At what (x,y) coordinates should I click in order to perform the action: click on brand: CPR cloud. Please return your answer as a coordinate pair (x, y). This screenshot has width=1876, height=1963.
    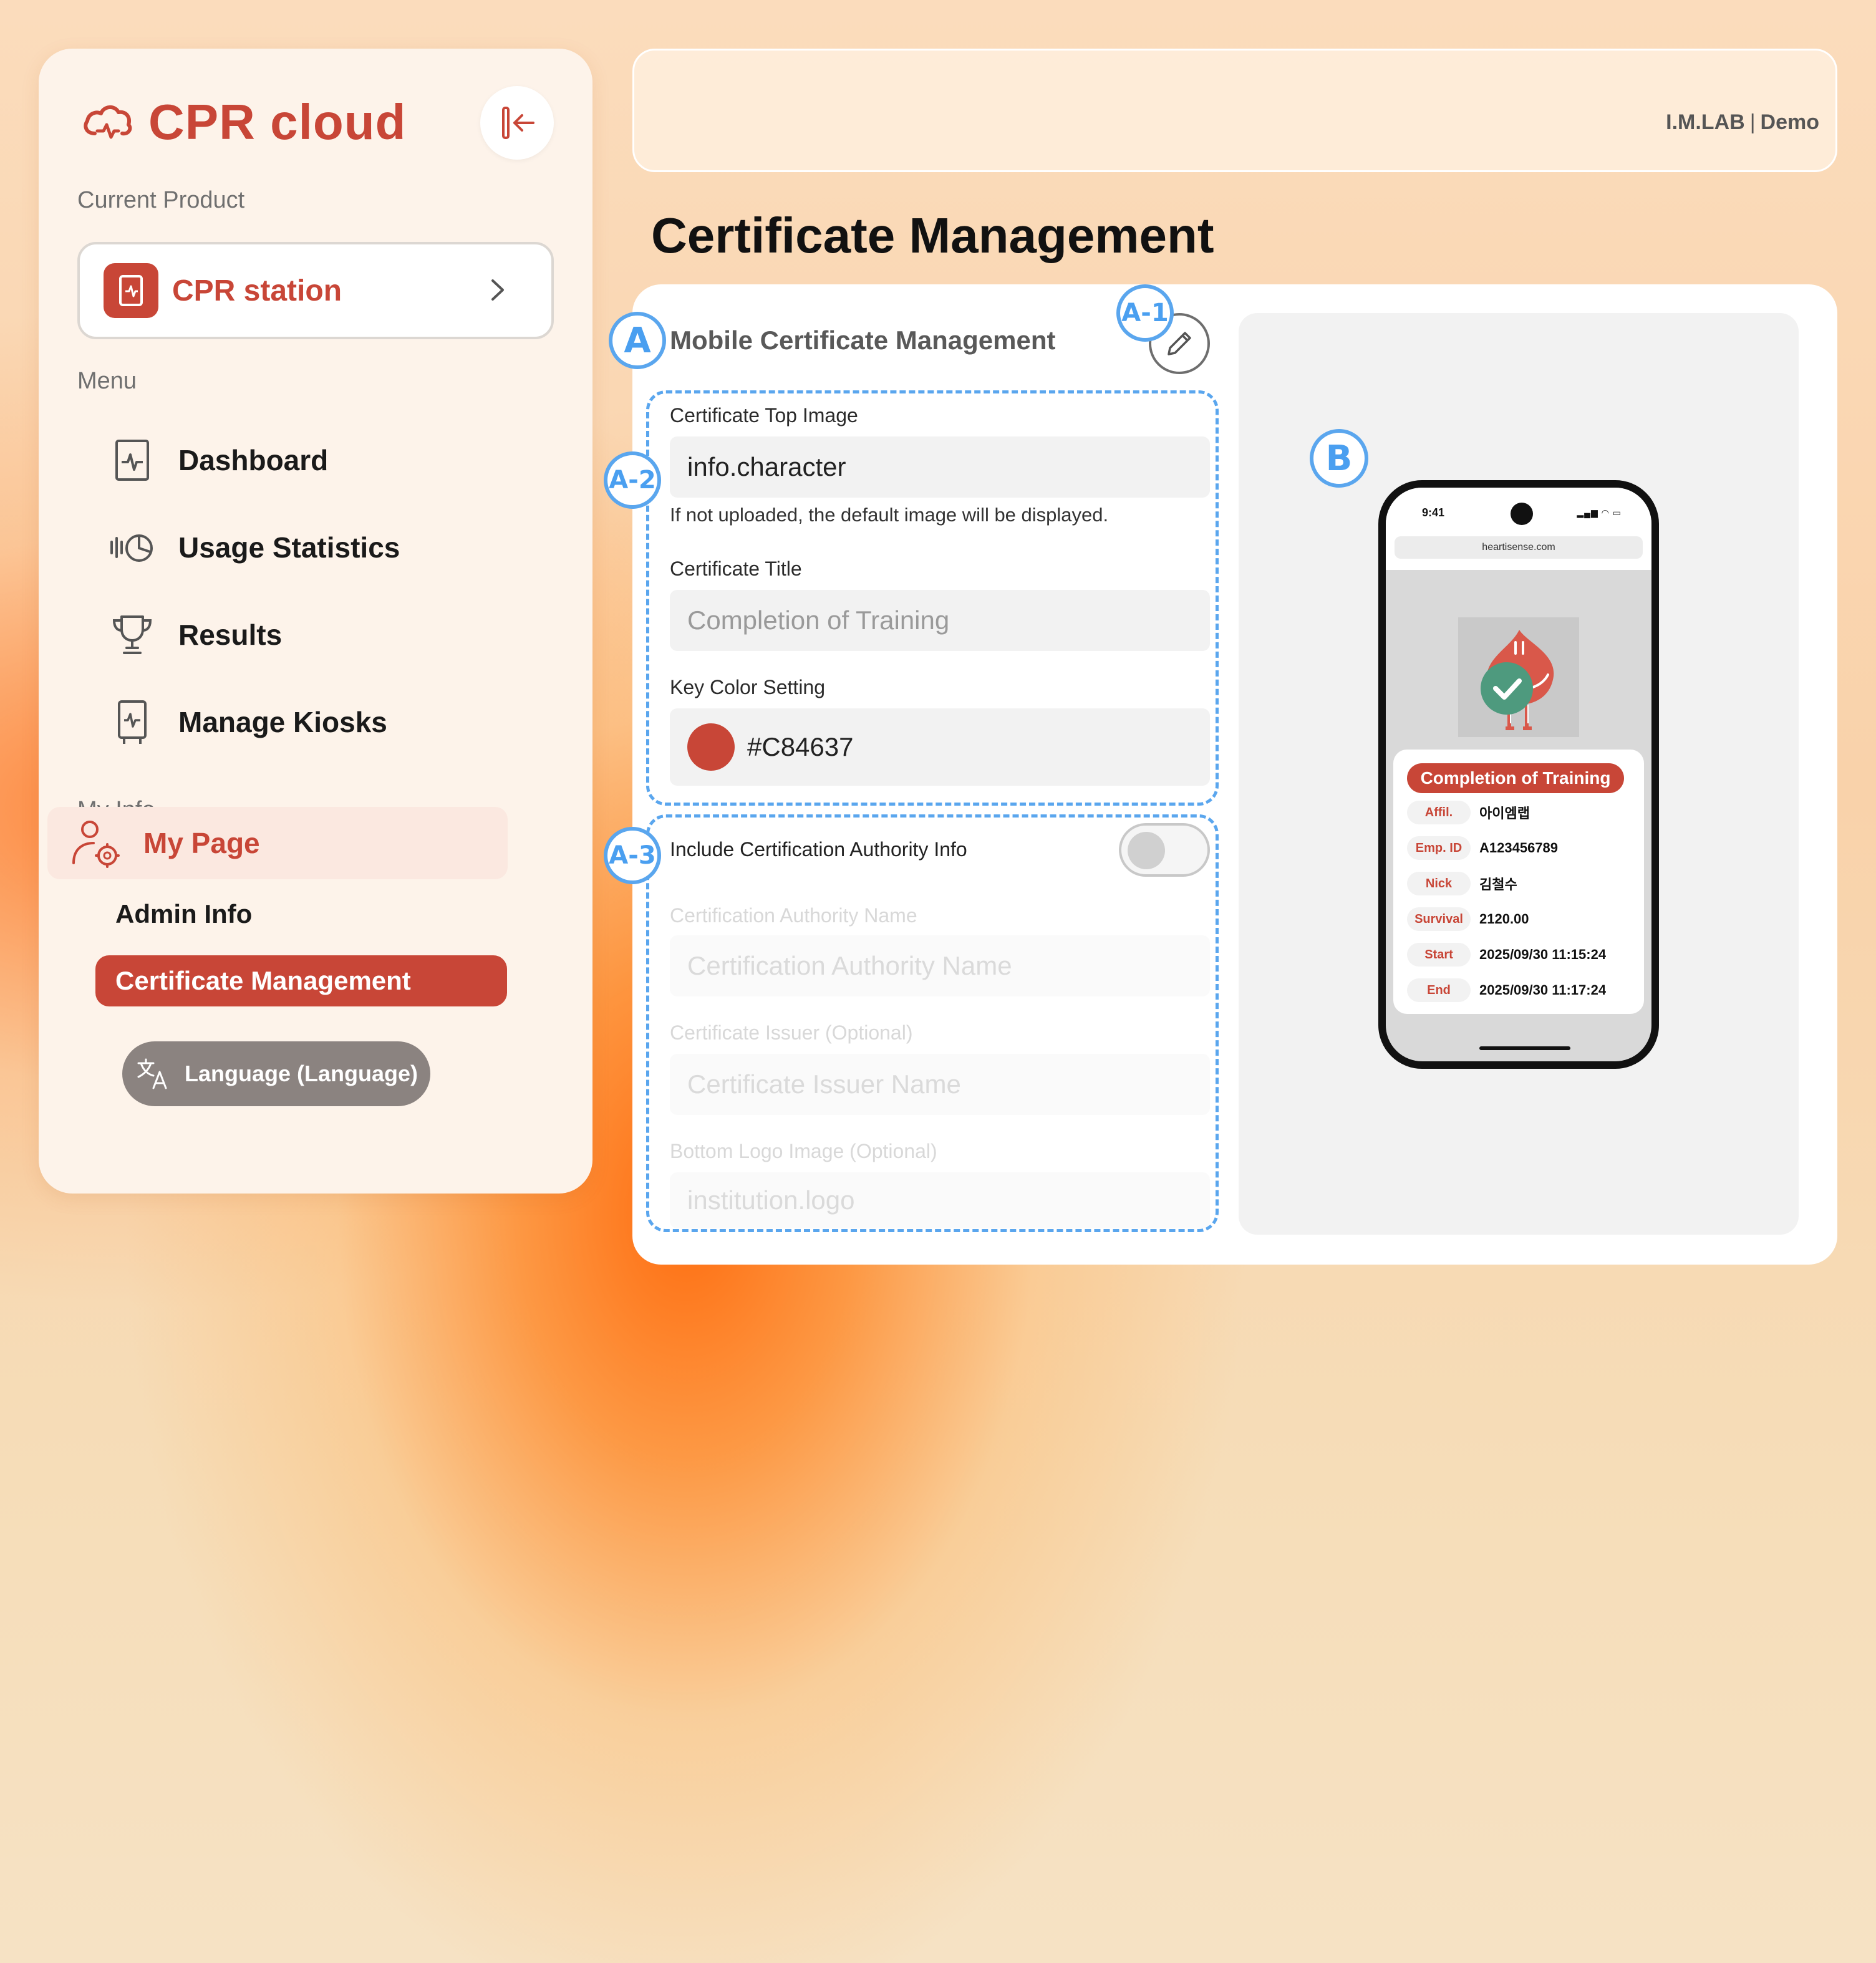
    Looking at the image, I should click on (243, 122).